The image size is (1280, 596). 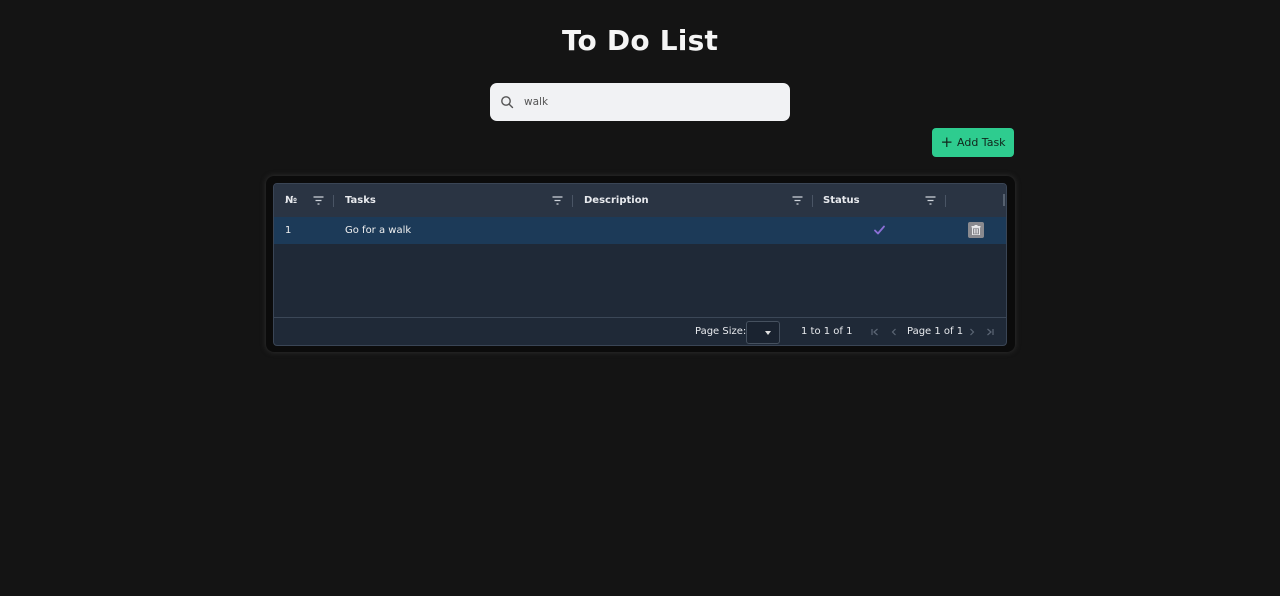 What do you see at coordinates (360, 200) in the screenshot?
I see `column-header-tasks: Tasks` at bounding box center [360, 200].